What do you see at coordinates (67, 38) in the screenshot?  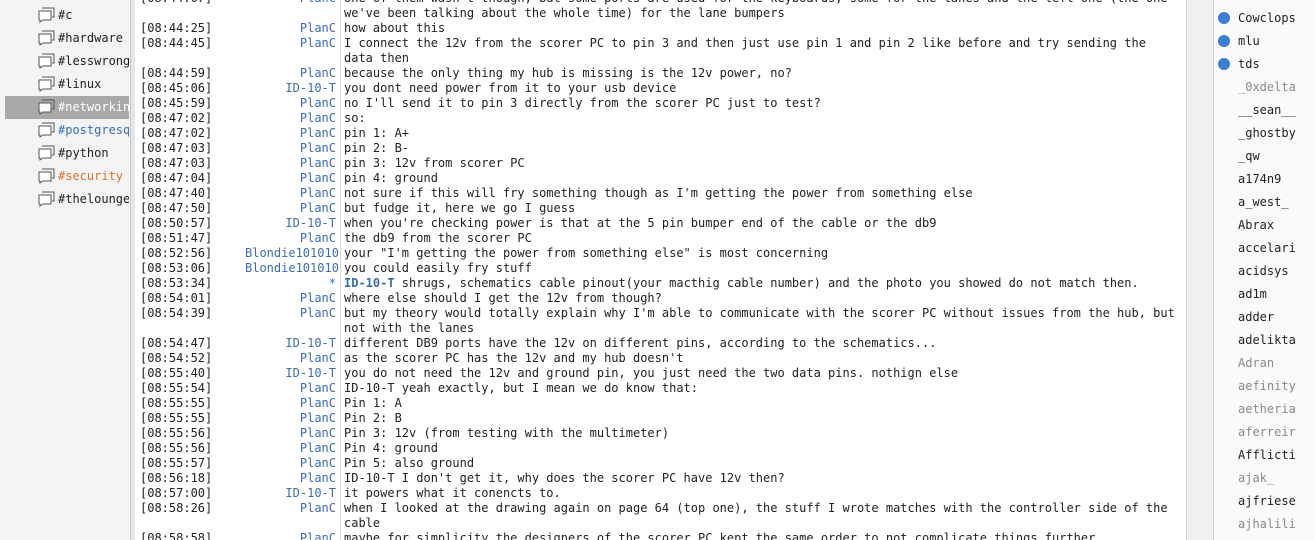 I see `channel-item: #hardware` at bounding box center [67, 38].